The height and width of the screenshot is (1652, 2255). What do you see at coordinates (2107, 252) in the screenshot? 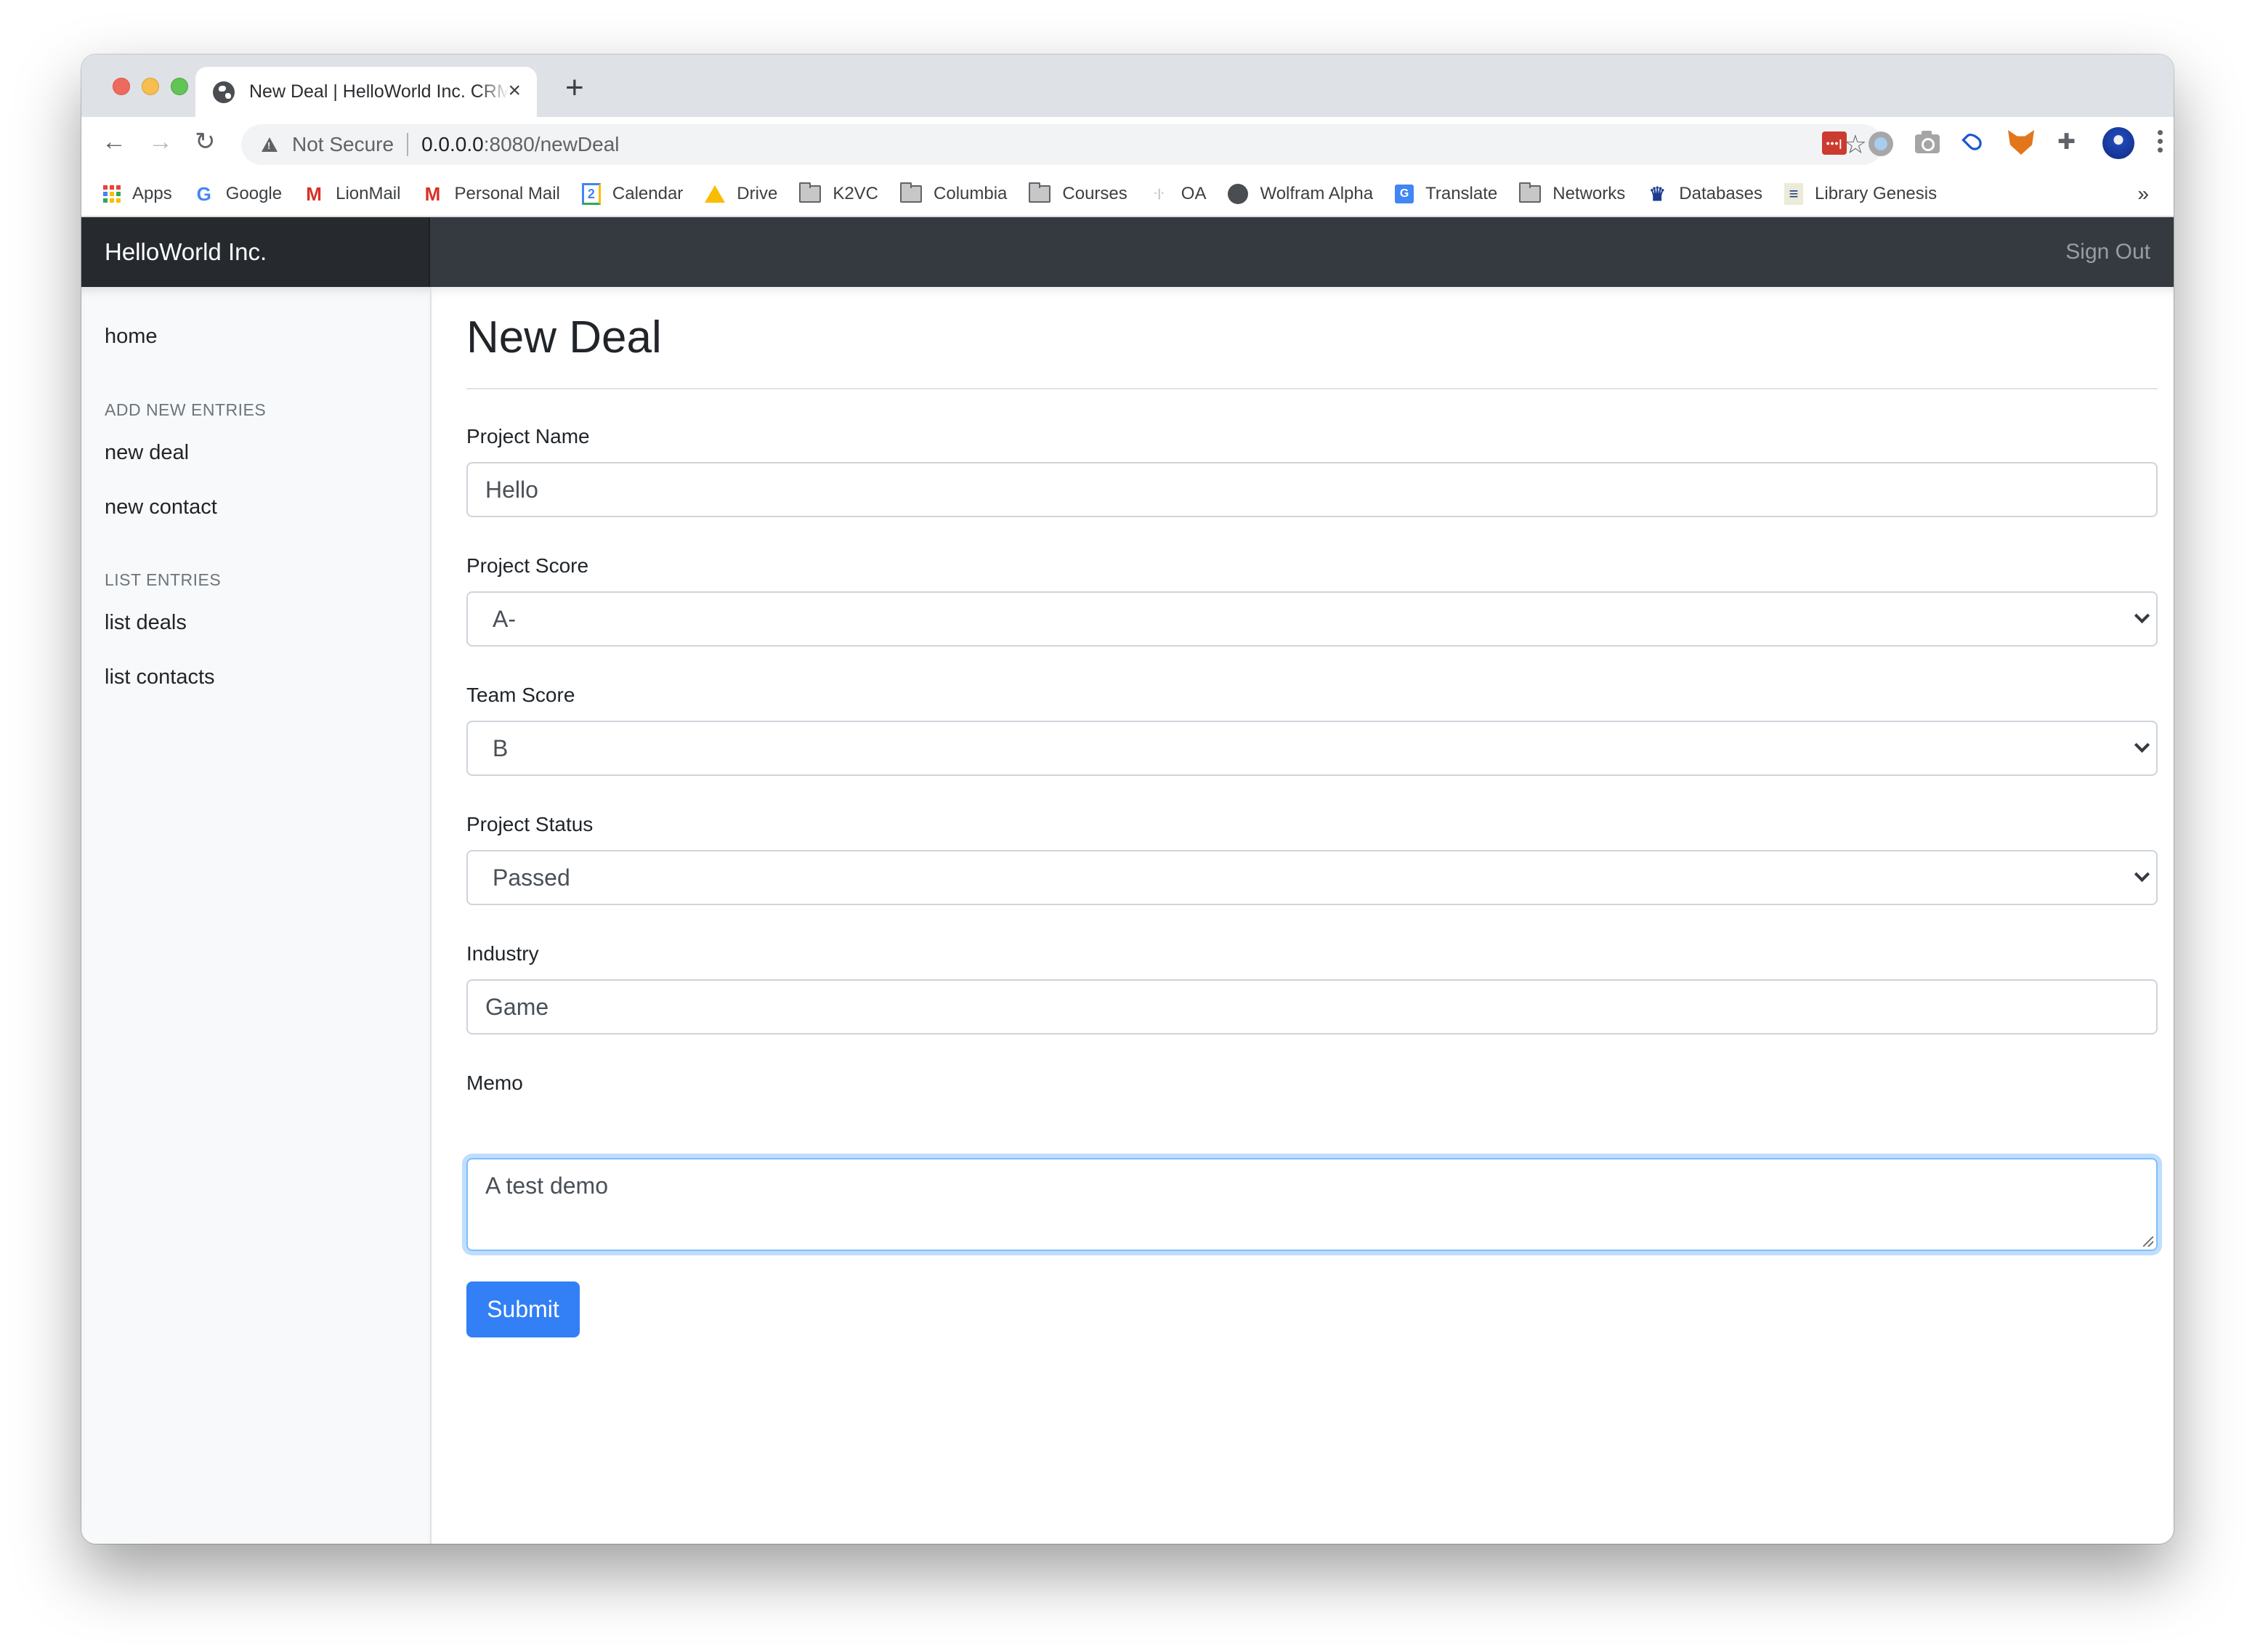
I see `sign-out-link: Sign Out` at bounding box center [2107, 252].